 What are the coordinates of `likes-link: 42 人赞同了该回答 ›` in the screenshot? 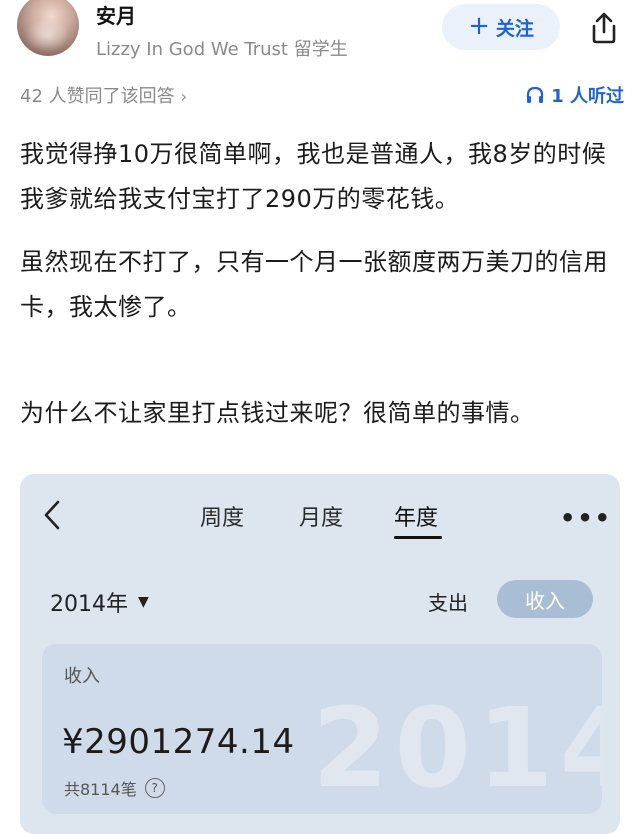 It's located at (103, 95).